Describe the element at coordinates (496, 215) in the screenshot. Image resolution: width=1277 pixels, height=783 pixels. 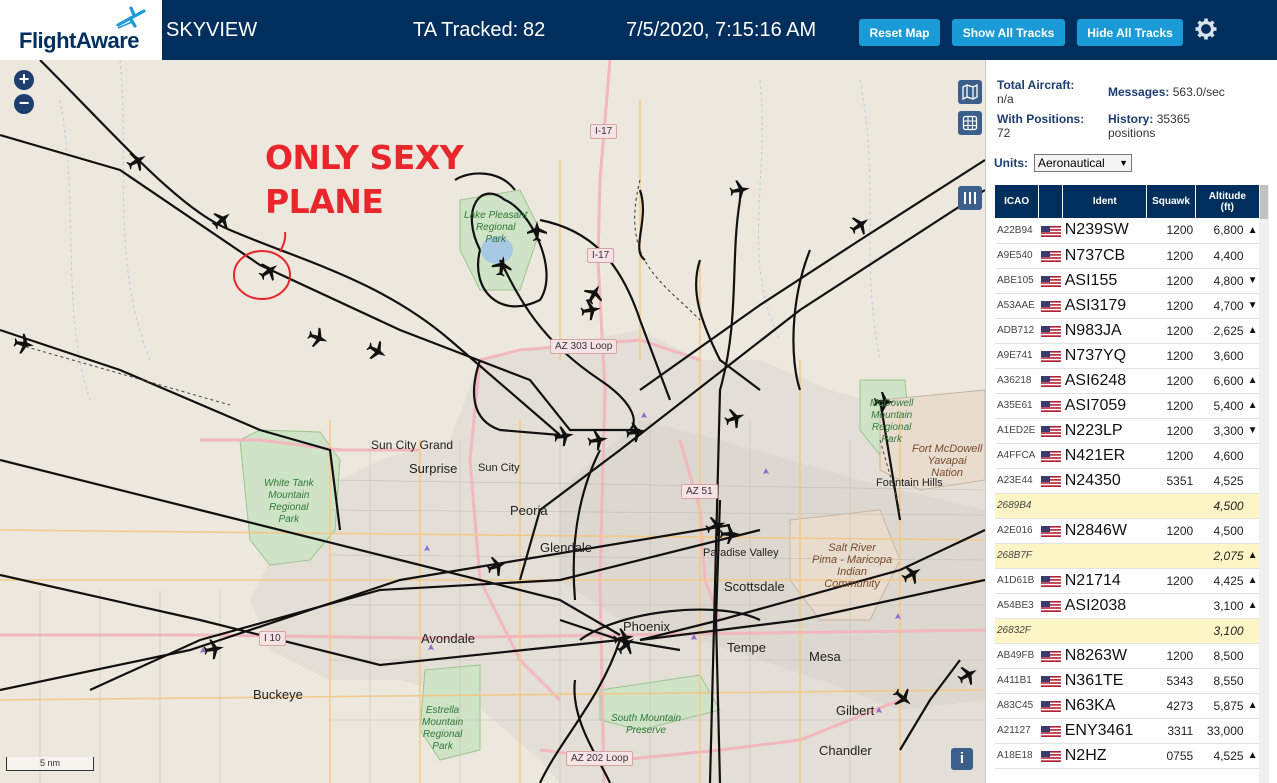
I see `park-label-line: Lake Pleasant` at that location.